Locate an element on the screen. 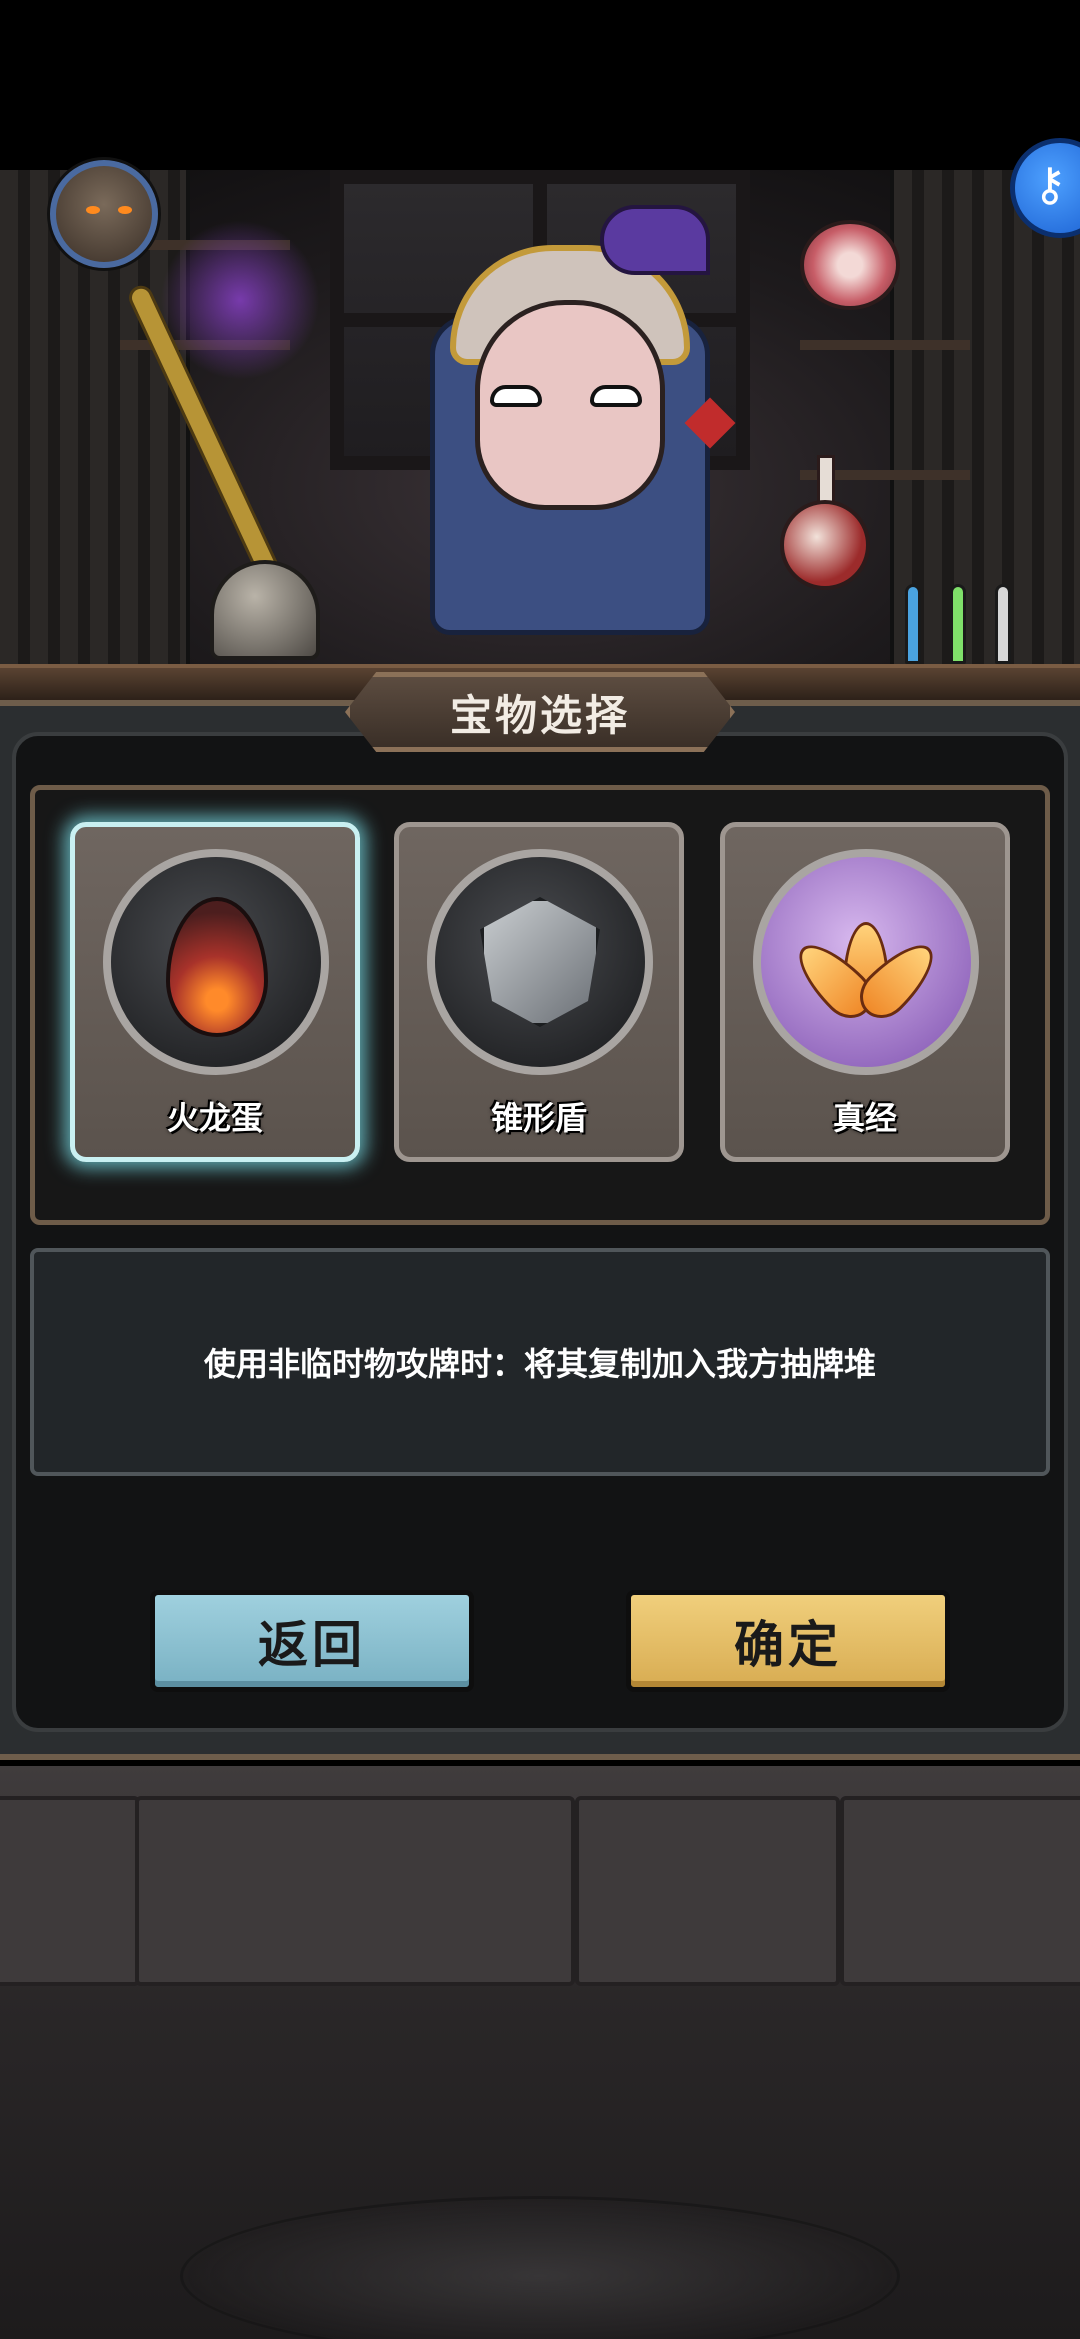 This screenshot has width=1080, height=2339. treasure-name: 火龙蛋 is located at coordinates (214, 1118).